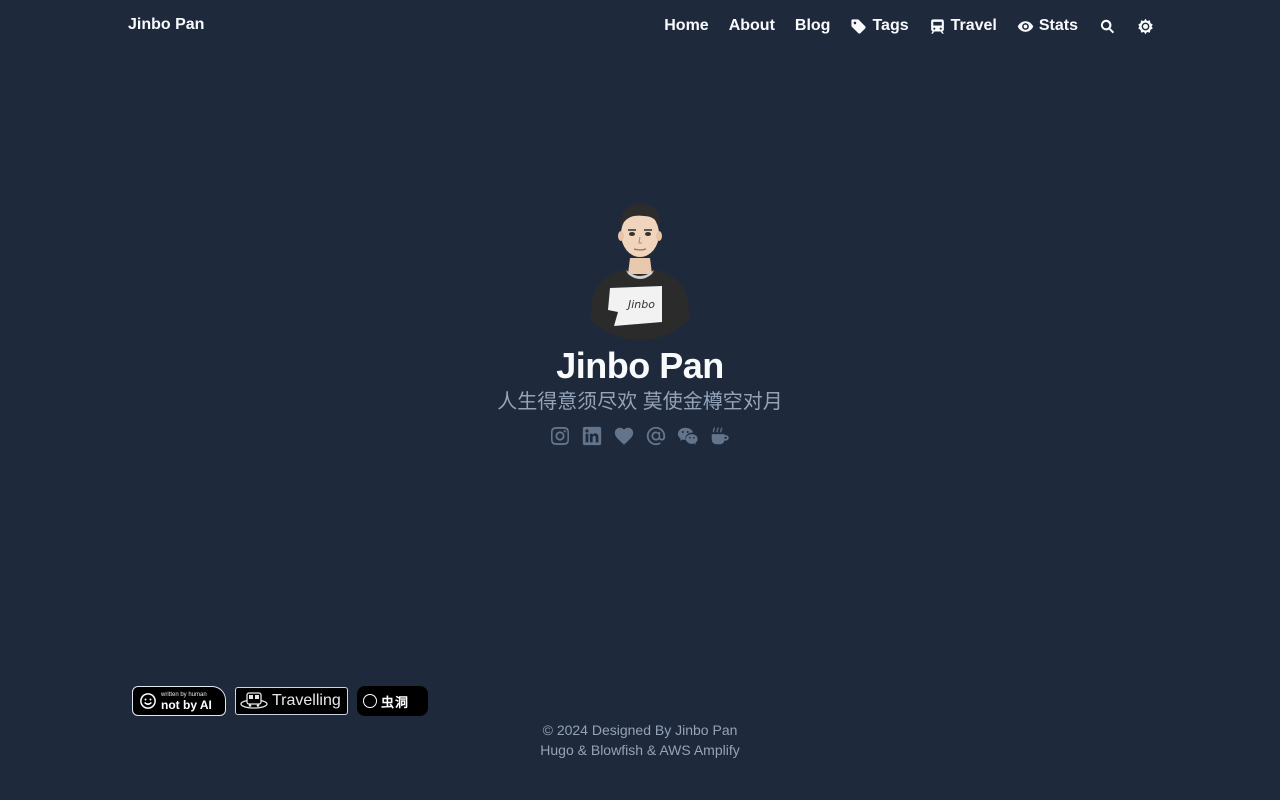 This screenshot has width=1280, height=800. What do you see at coordinates (858, 26) in the screenshot?
I see `tag-icon` at bounding box center [858, 26].